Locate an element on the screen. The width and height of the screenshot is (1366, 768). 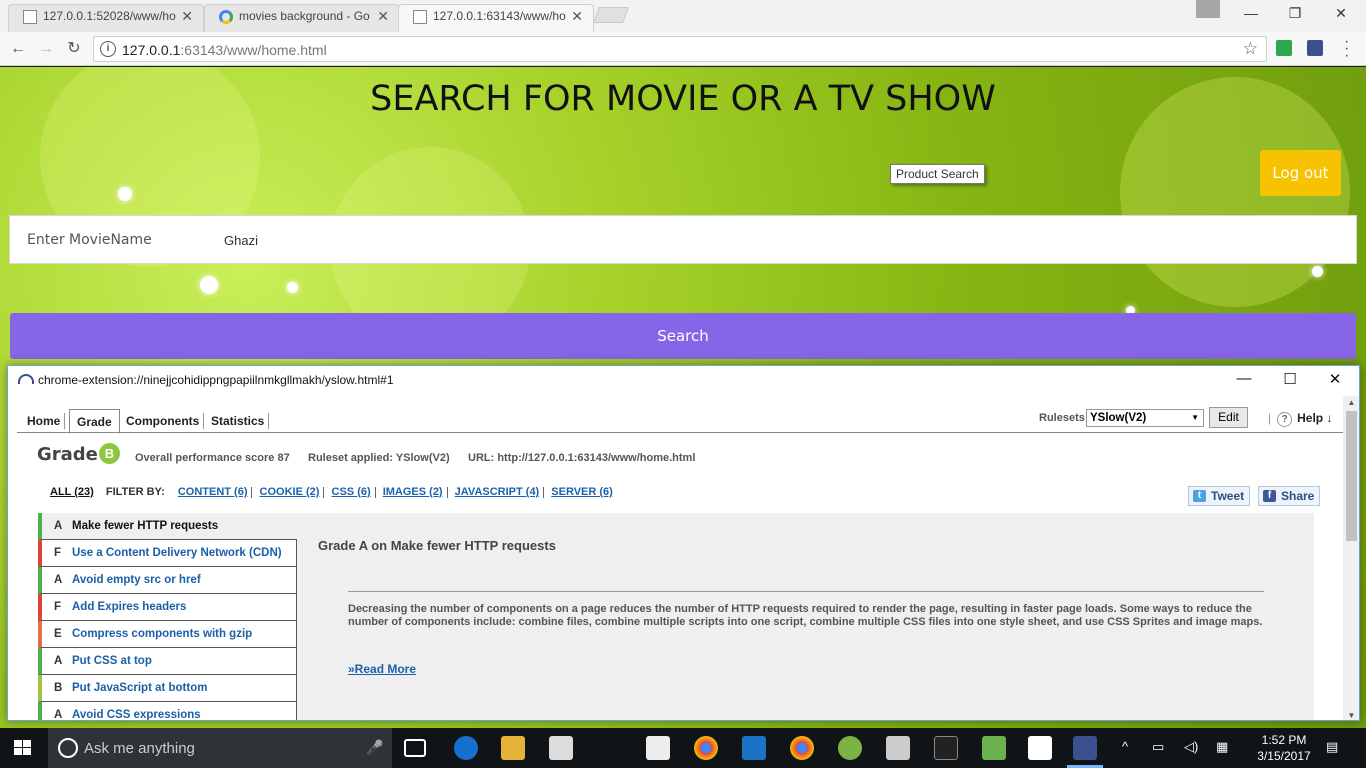
filter-all: ALL (23) is located at coordinates (72, 492).